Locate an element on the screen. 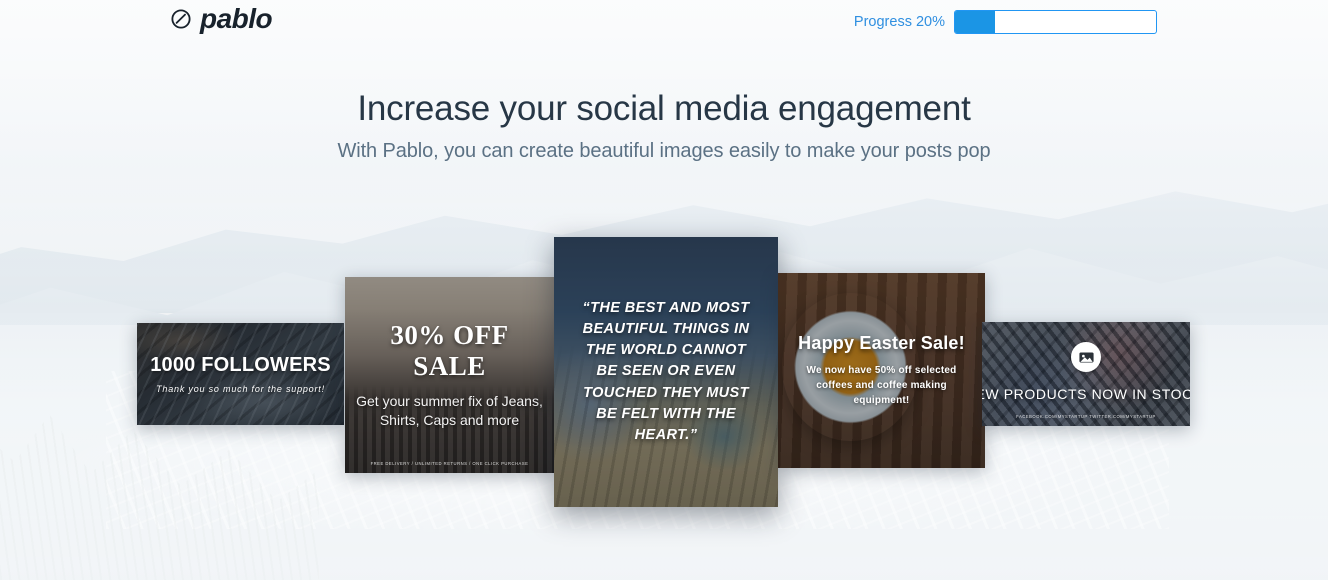  image-photo-icon is located at coordinates (1086, 357).